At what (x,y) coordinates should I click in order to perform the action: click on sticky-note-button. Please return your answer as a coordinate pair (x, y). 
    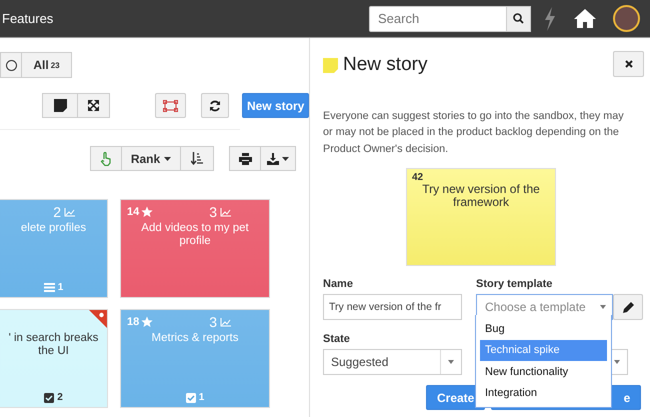
    Looking at the image, I should click on (60, 105).